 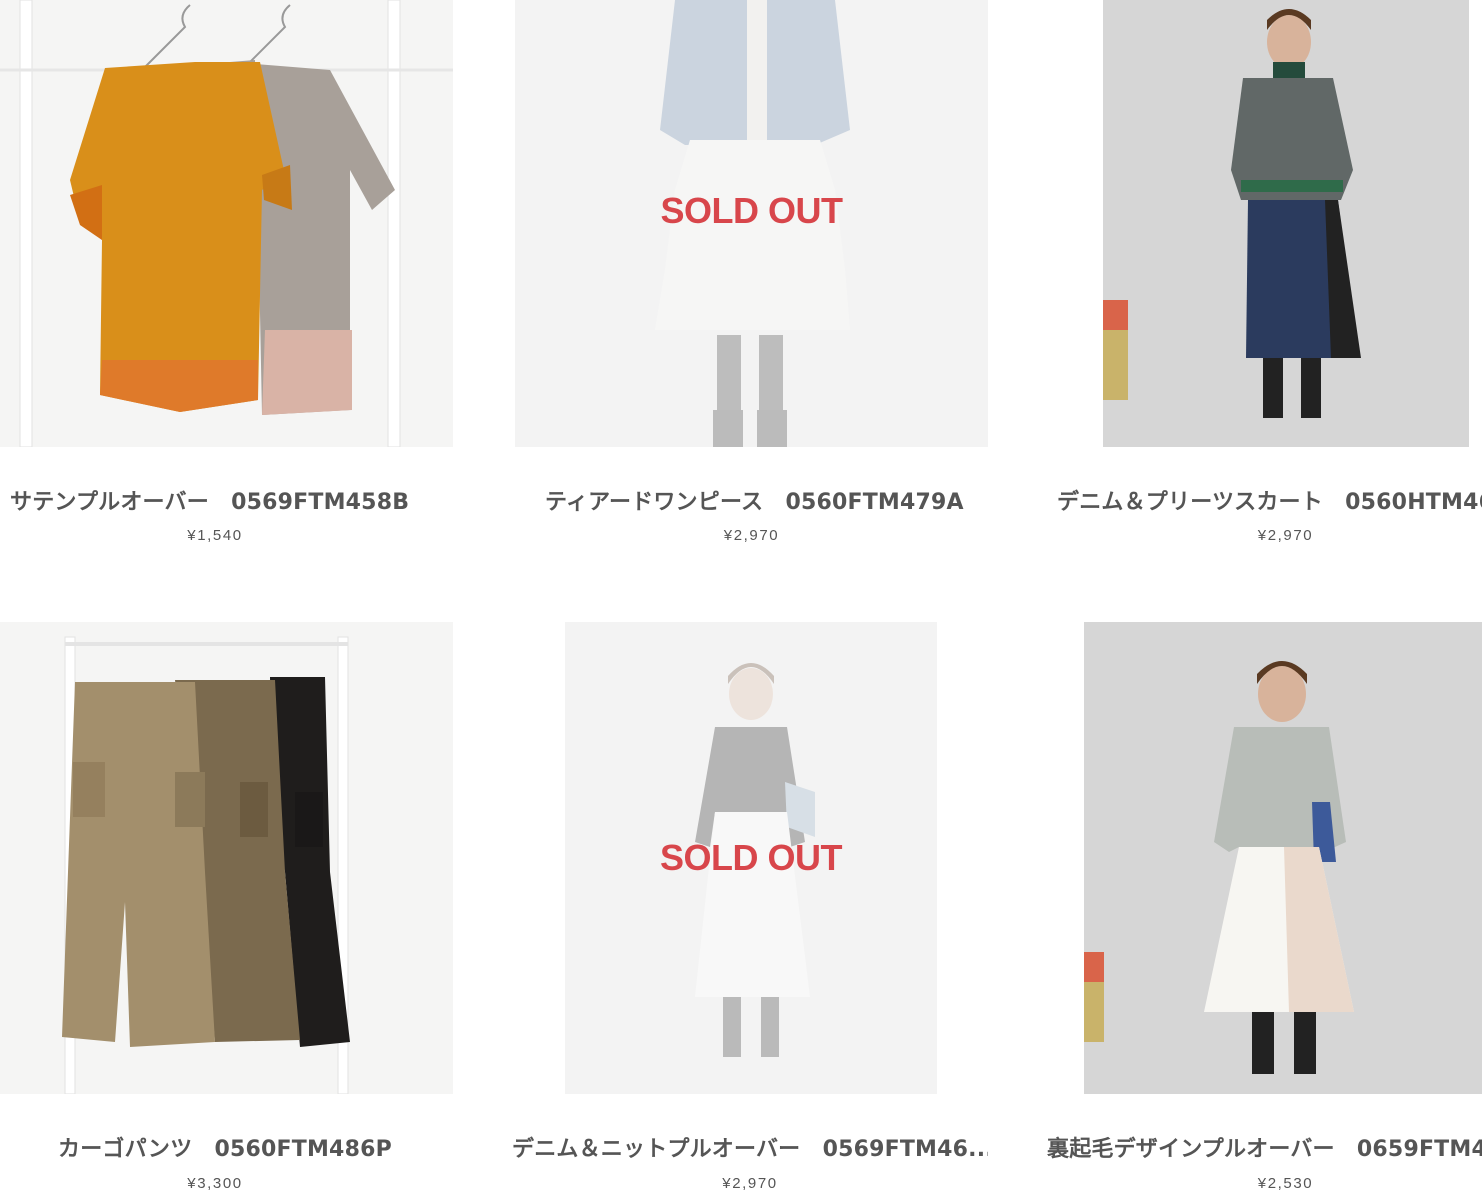 I want to click on product-name: サテンプルオーバー 0569FTM458B, so click(x=231, y=500).